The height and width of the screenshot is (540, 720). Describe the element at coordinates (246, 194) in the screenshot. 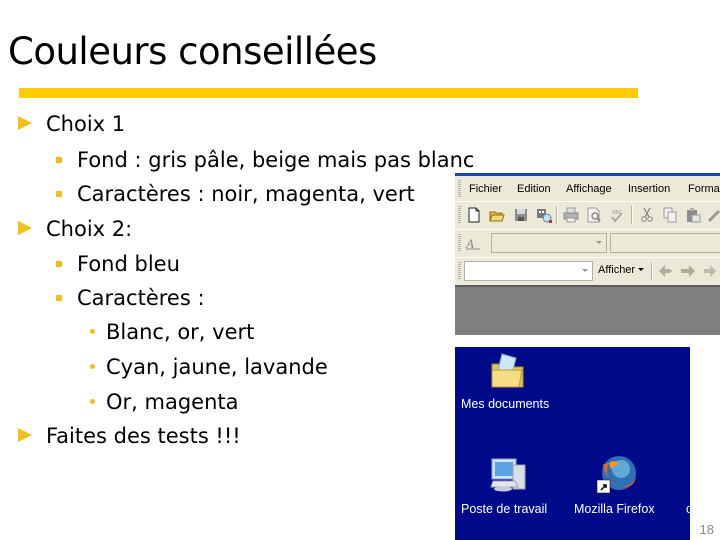

I see `bullet-text: Caractères : noir, magenta, vert` at that location.